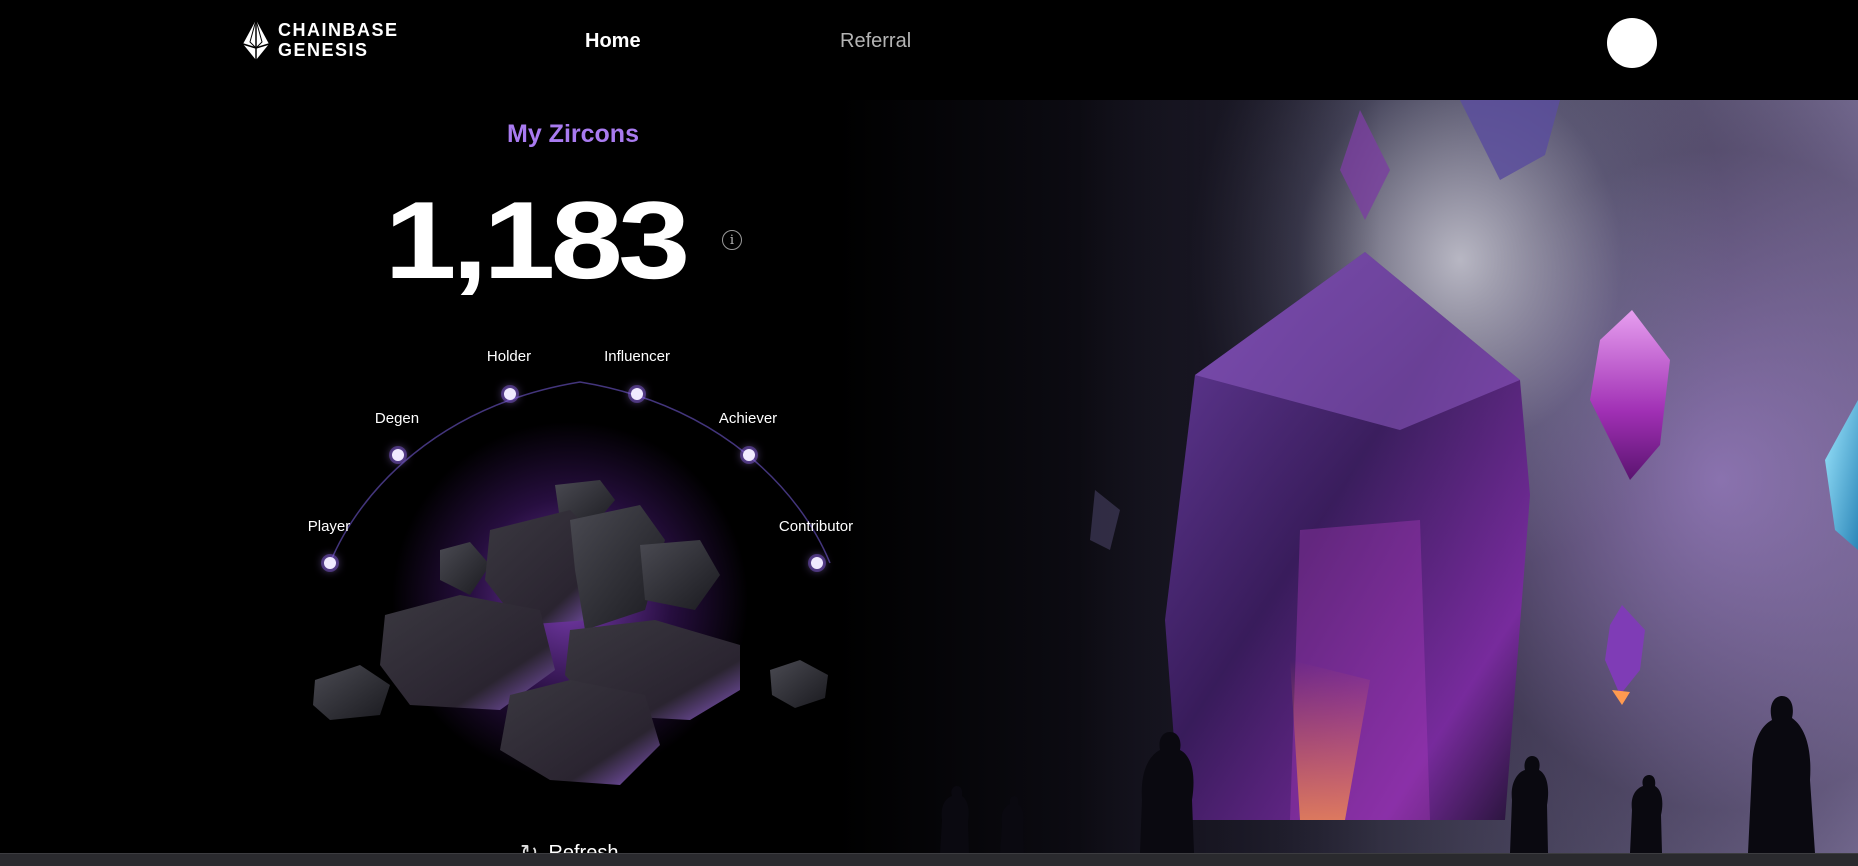 The width and height of the screenshot is (1858, 866). What do you see at coordinates (338, 30) in the screenshot?
I see `brand-line-1: CHAINBASE` at bounding box center [338, 30].